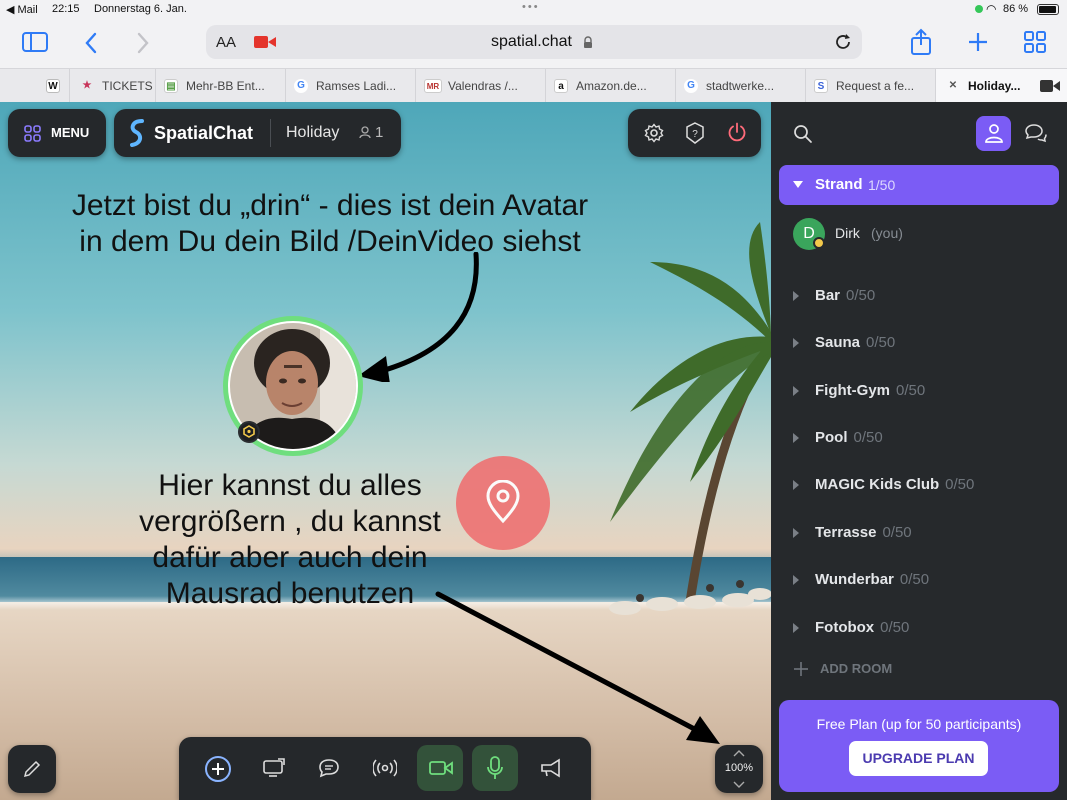 This screenshot has height=800, width=1067. What do you see at coordinates (843, 42) in the screenshot?
I see `reload-icon` at bounding box center [843, 42].